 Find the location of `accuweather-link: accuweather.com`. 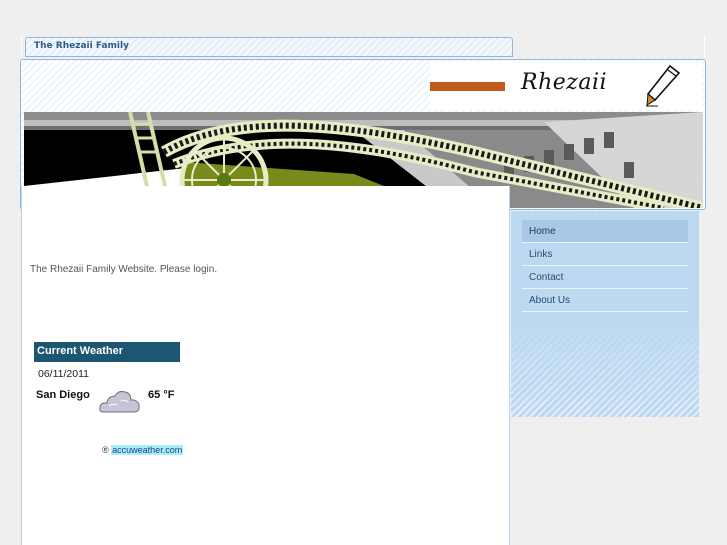

accuweather-link: accuweather.com is located at coordinates (147, 450).